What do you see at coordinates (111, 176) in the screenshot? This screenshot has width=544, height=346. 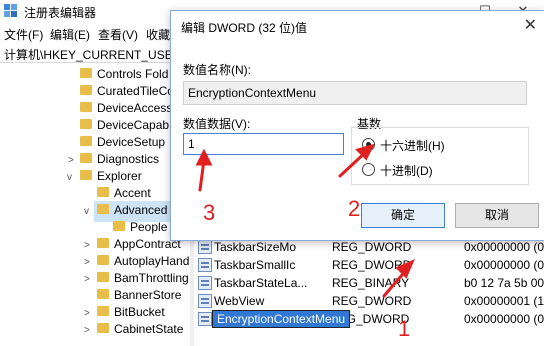 I see `tree-item-explorer: Explorer` at bounding box center [111, 176].